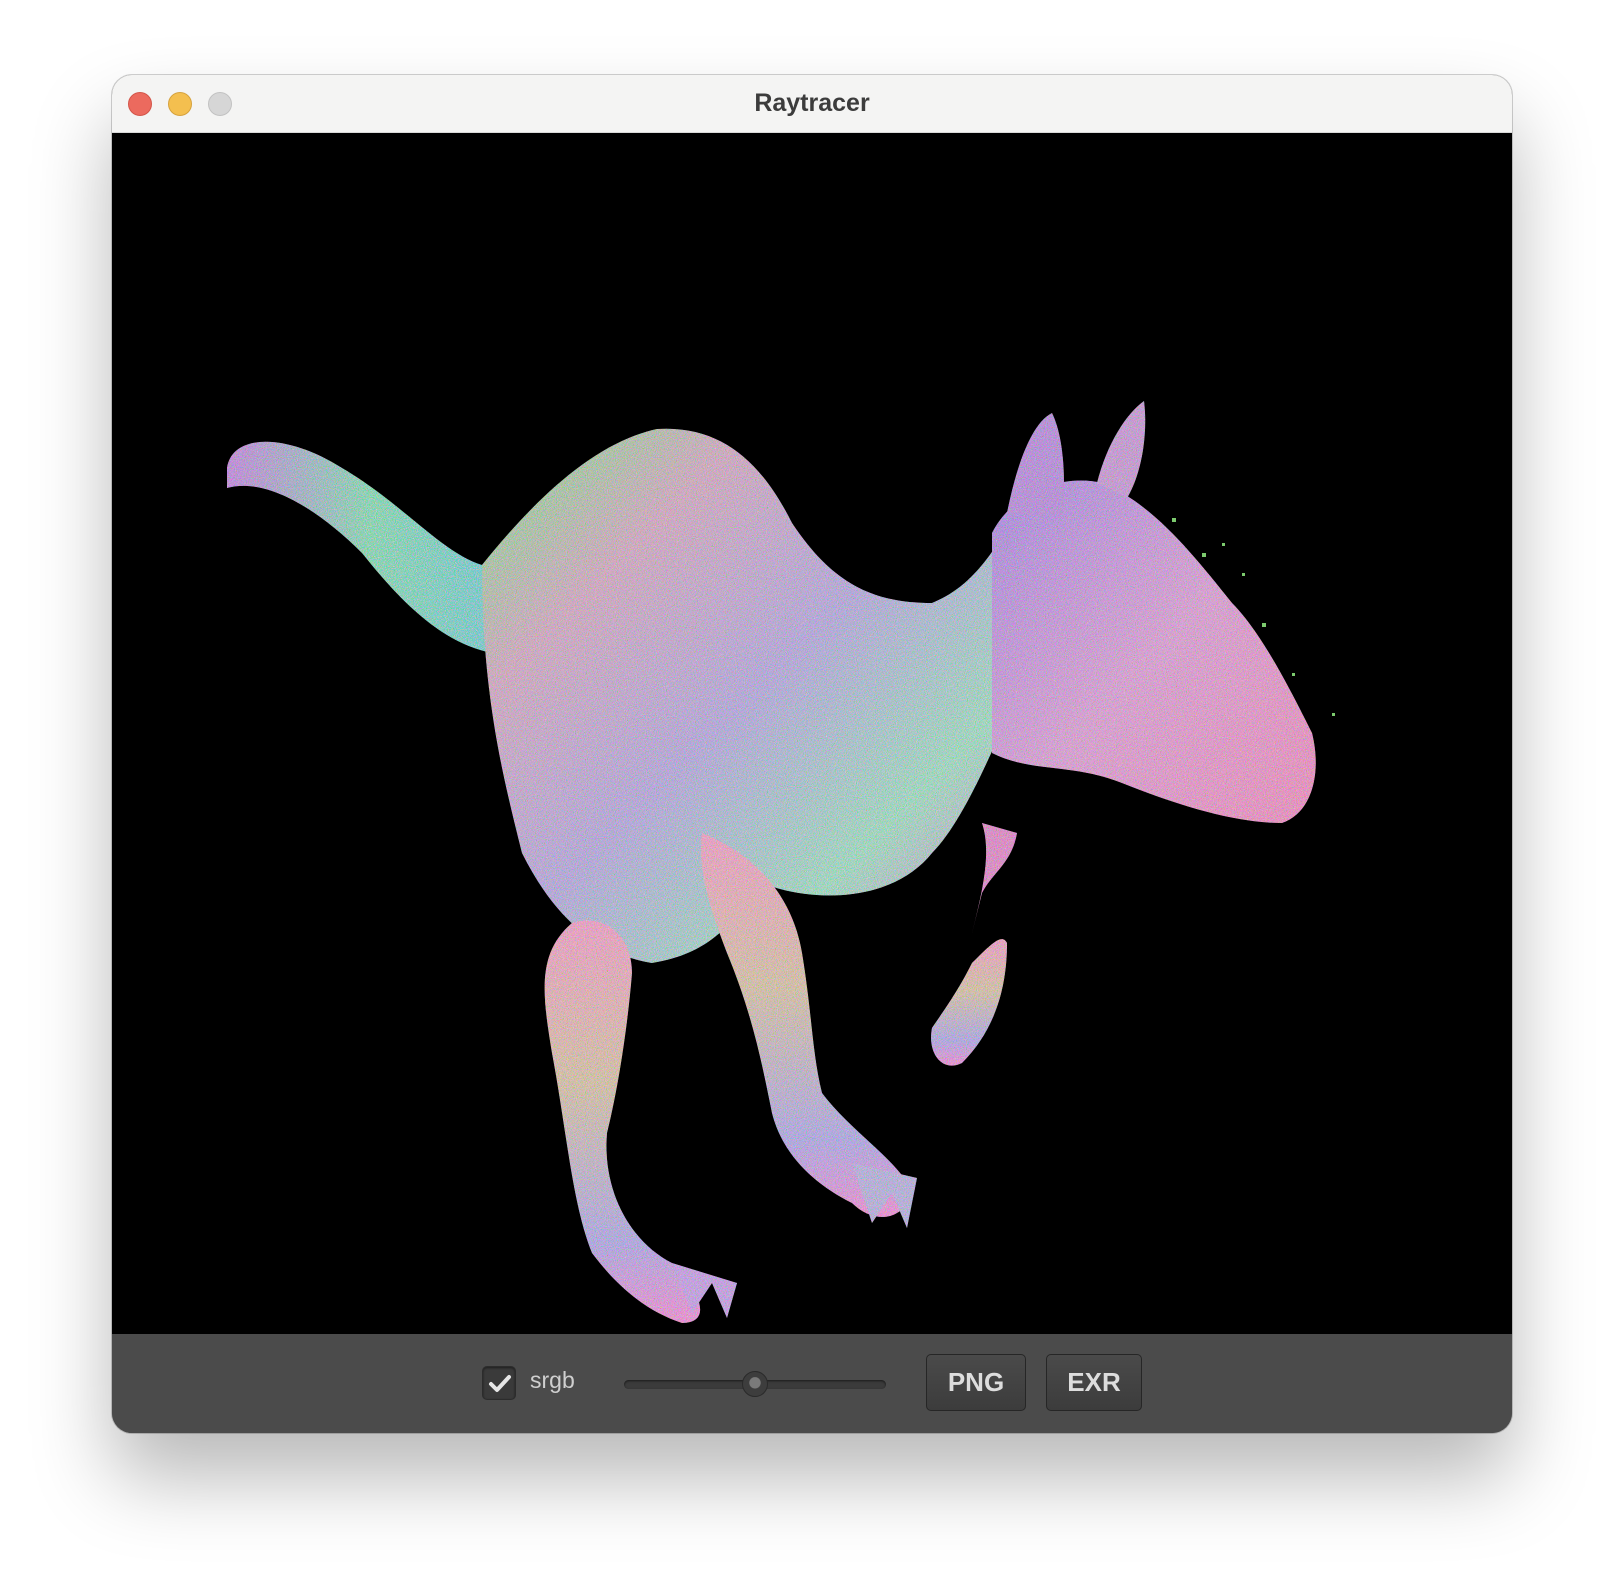 The width and height of the screenshot is (1624, 1580). I want to click on save-png-button: PNG, so click(976, 1382).